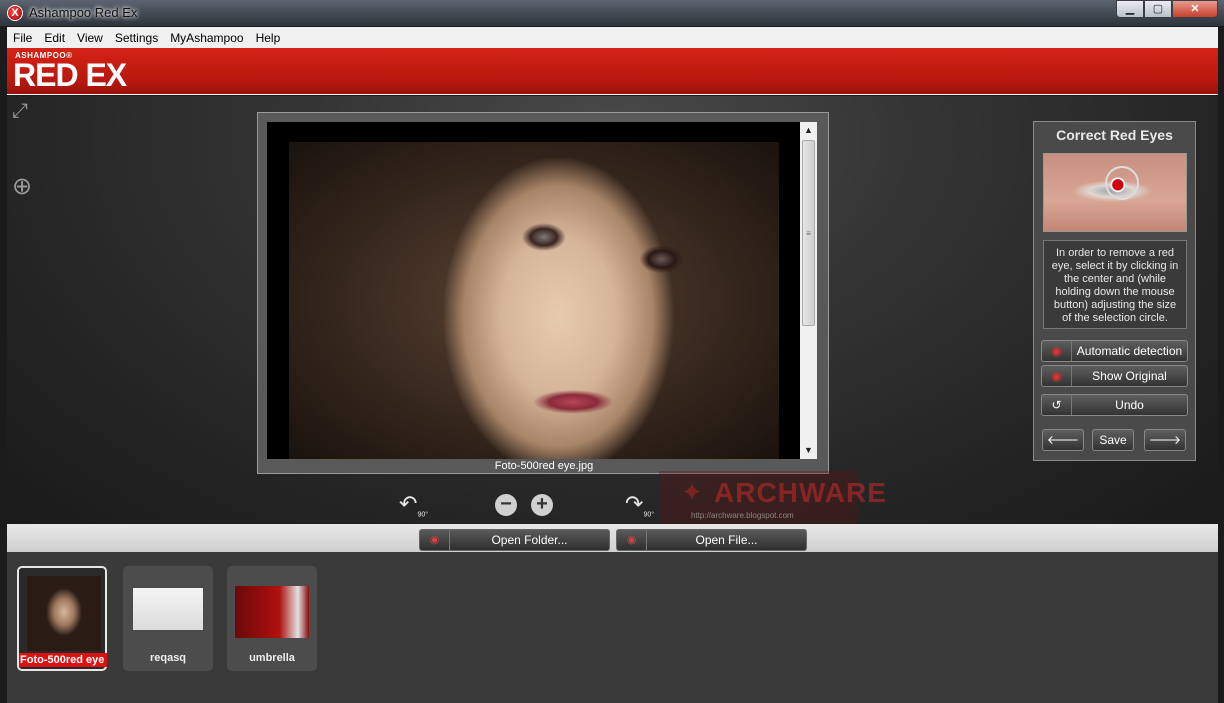 The image size is (1224, 703). I want to click on arrow-left-icon: 🡐, so click(1063, 440).